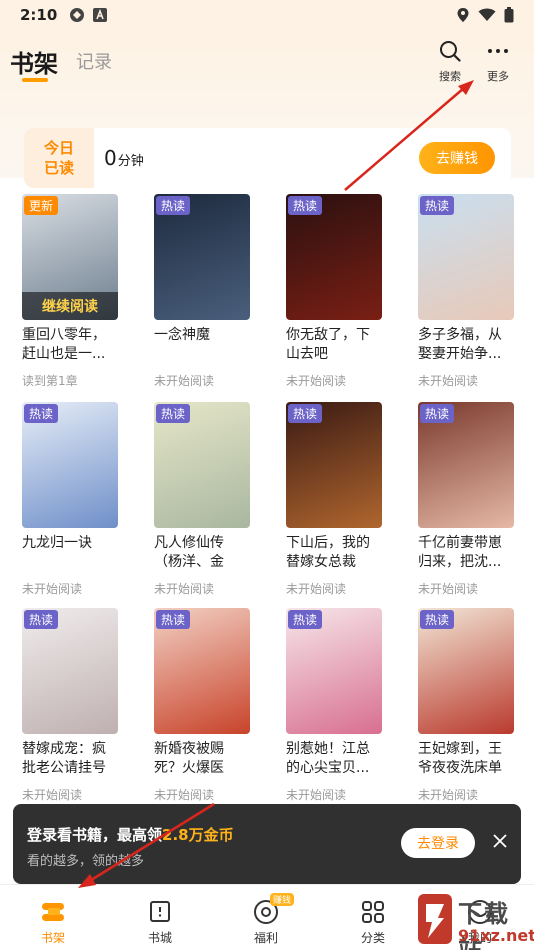 The width and height of the screenshot is (534, 950). What do you see at coordinates (476, 919) in the screenshot?
I see `site-watermark: 下载站 91xz.net` at bounding box center [476, 919].